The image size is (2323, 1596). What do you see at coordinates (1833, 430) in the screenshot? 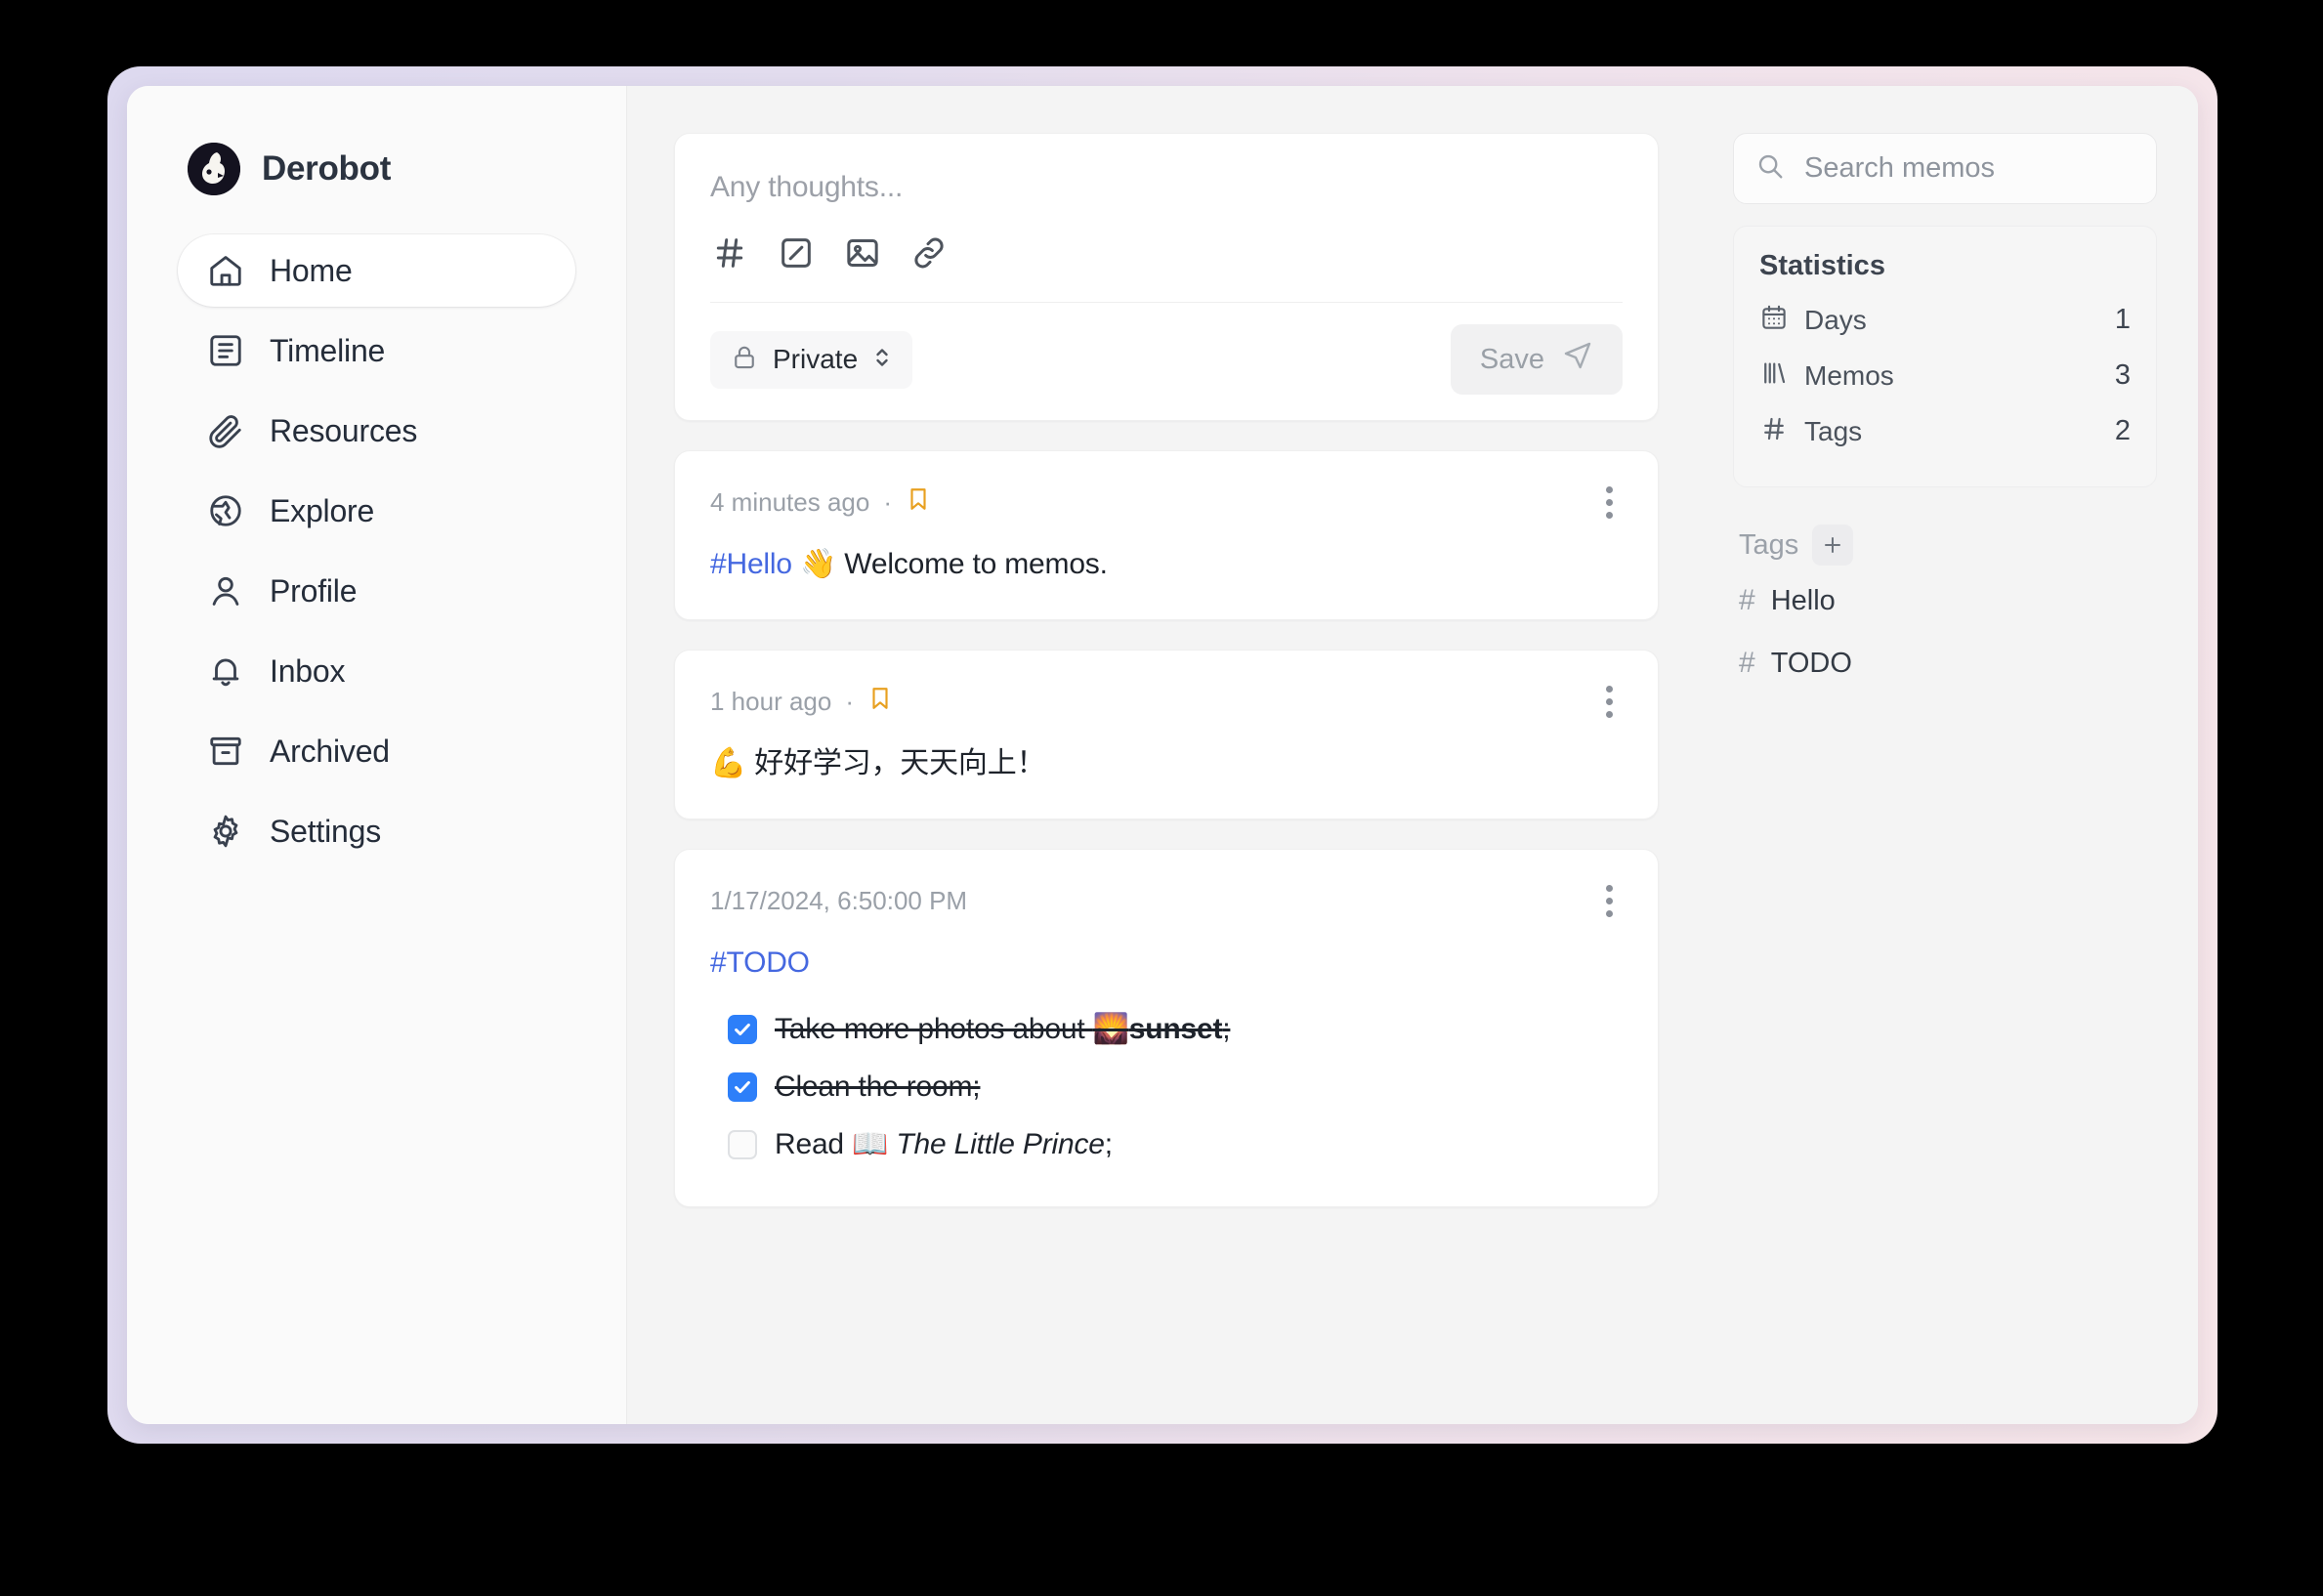
I see `stat-label: Tags` at bounding box center [1833, 430].